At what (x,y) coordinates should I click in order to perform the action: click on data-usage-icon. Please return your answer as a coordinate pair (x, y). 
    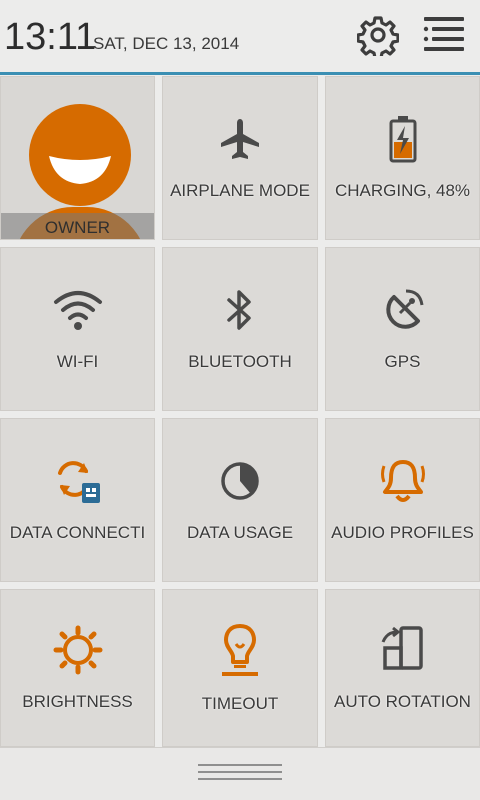
    Looking at the image, I should click on (240, 481).